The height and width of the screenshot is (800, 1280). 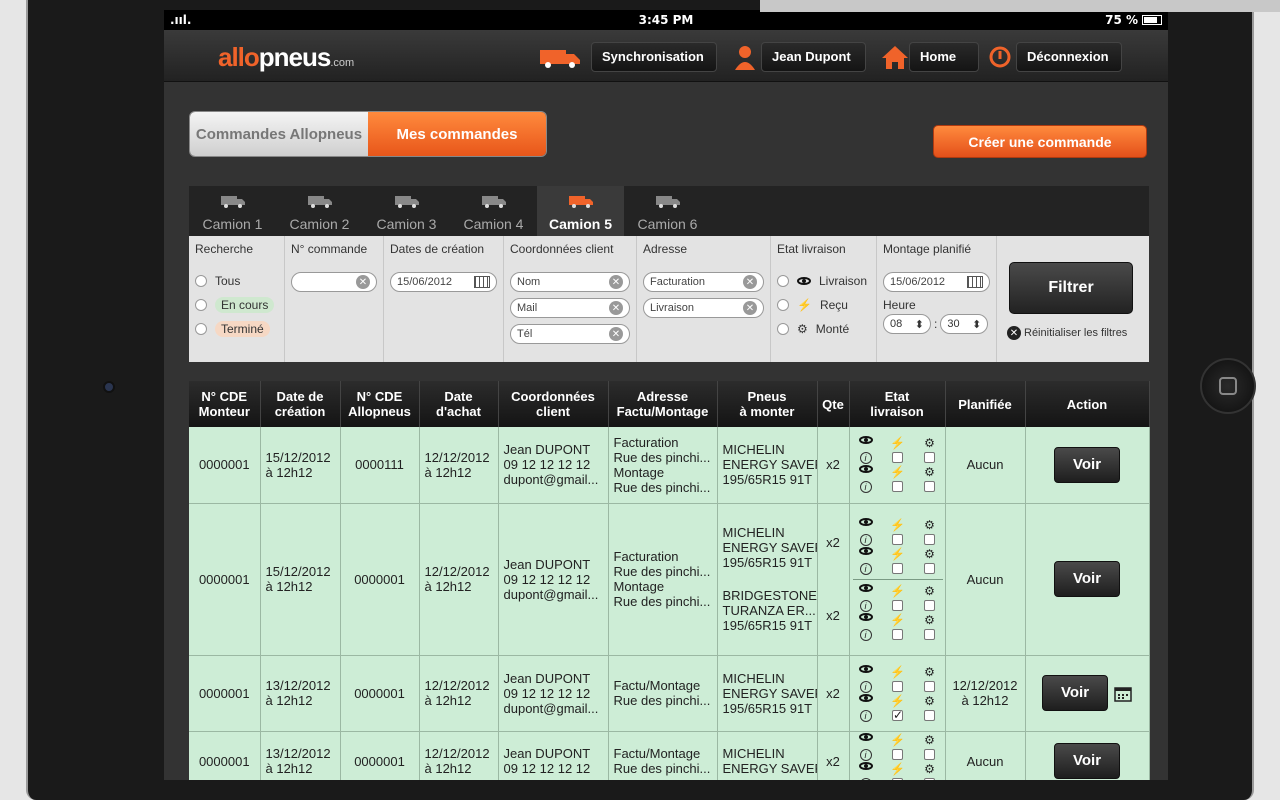 What do you see at coordinates (319, 211) in the screenshot?
I see `tab-camion-2: Camion 2` at bounding box center [319, 211].